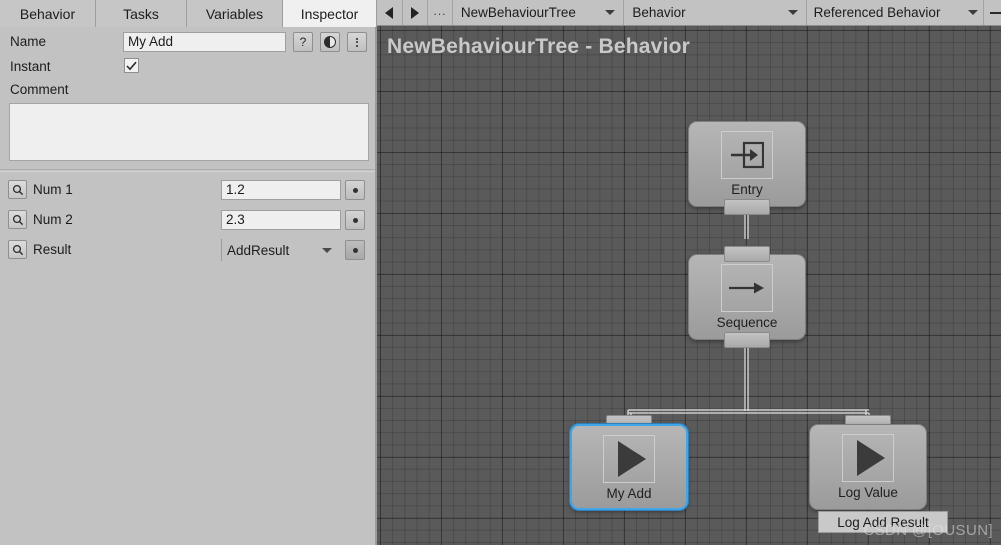 The height and width of the screenshot is (545, 1001). I want to click on field-row-num-2: Num 2 2.3, so click(187, 220).